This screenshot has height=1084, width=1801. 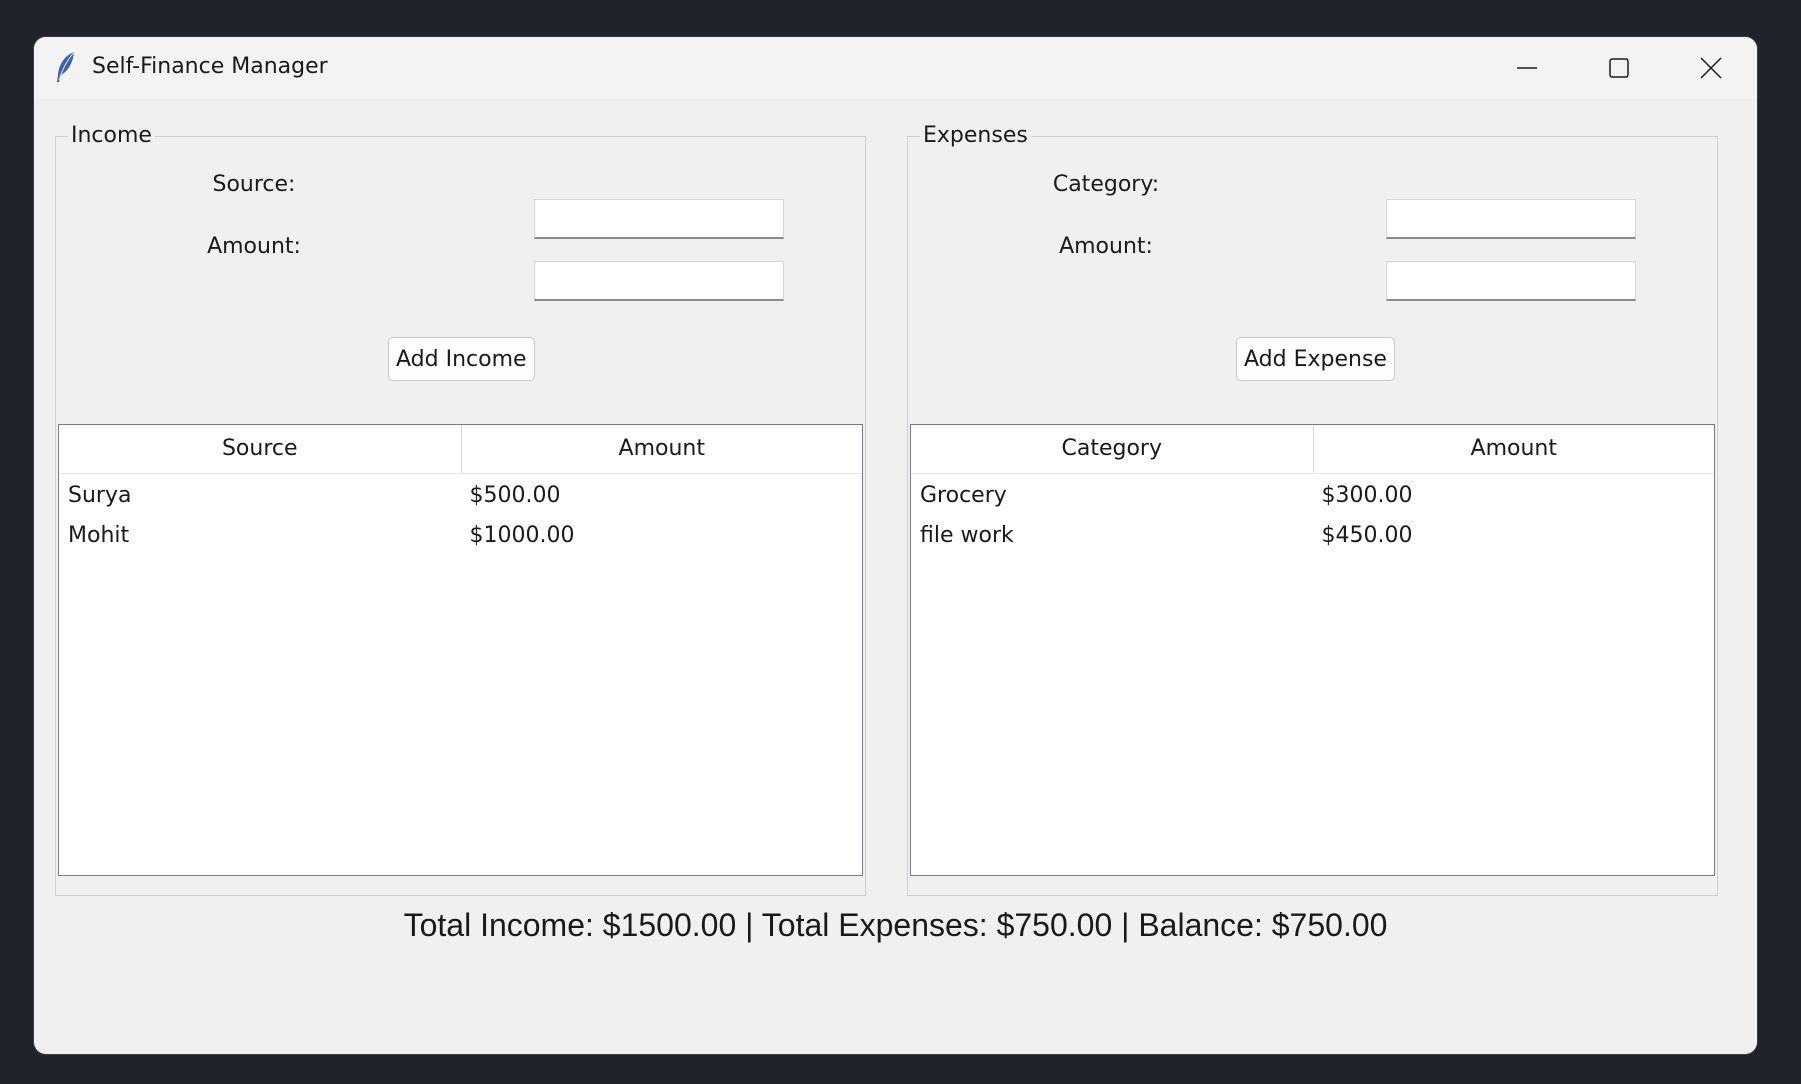 I want to click on expenses-table-header: Category Amount, so click(x=1312, y=449).